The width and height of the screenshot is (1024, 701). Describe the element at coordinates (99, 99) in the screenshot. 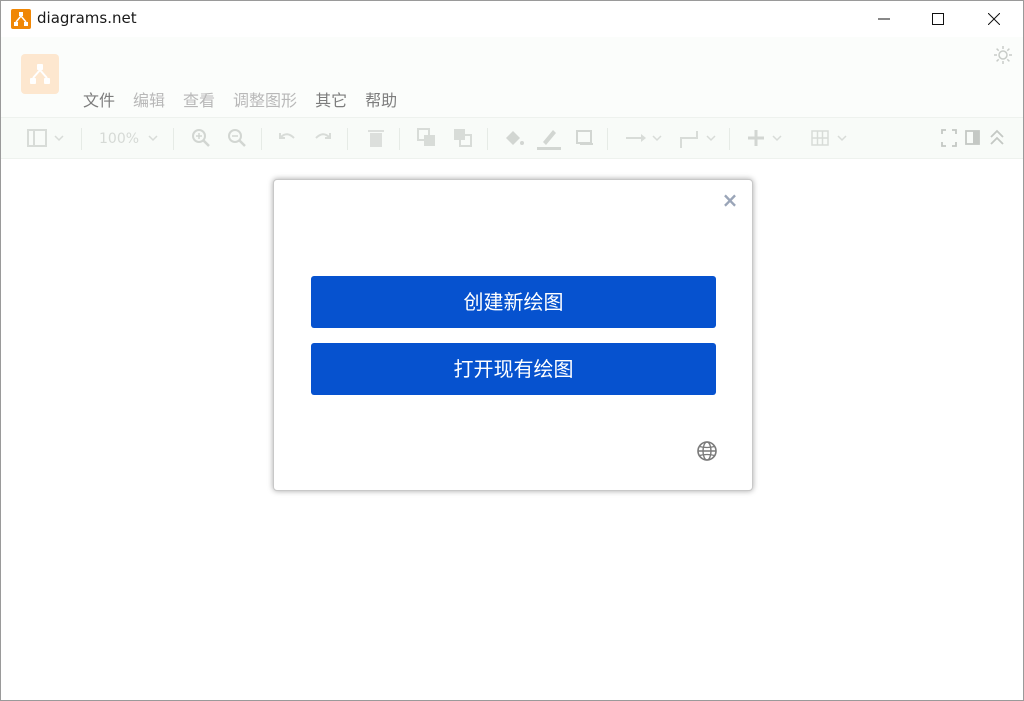

I see `menu-file: 文件` at that location.